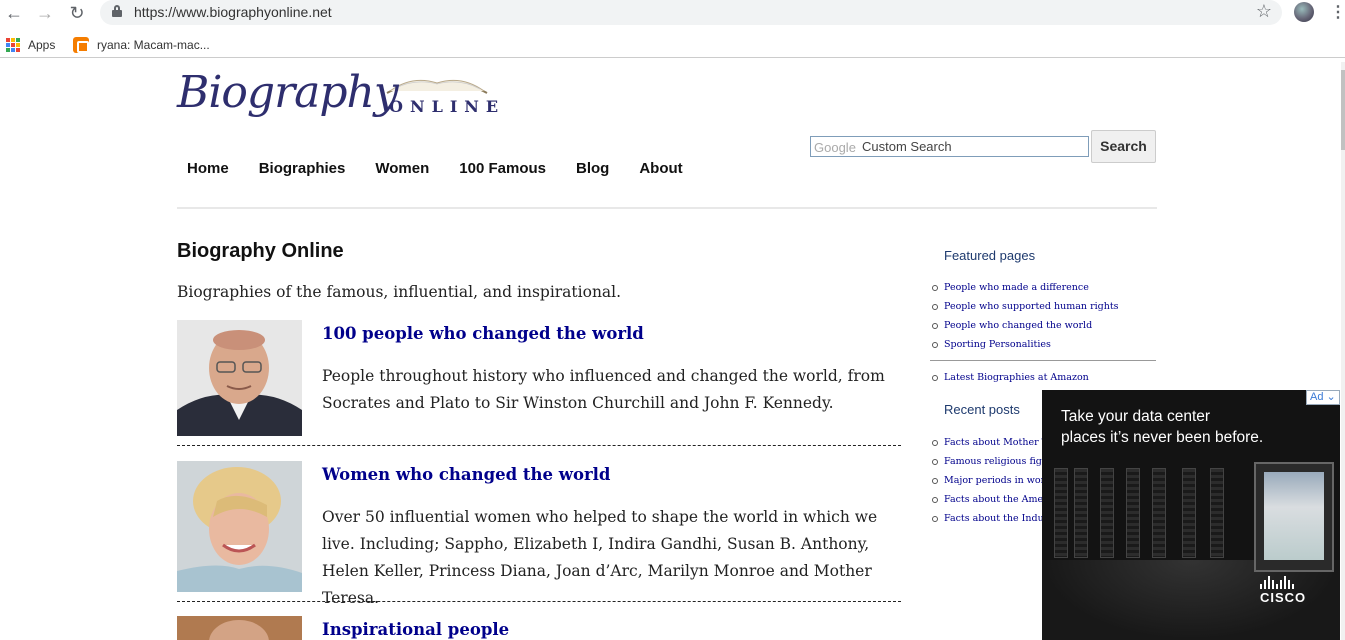 Image resolution: width=1345 pixels, height=640 pixels. Describe the element at coordinates (42, 45) in the screenshot. I see `bookmark-apps-label: Apps` at that location.